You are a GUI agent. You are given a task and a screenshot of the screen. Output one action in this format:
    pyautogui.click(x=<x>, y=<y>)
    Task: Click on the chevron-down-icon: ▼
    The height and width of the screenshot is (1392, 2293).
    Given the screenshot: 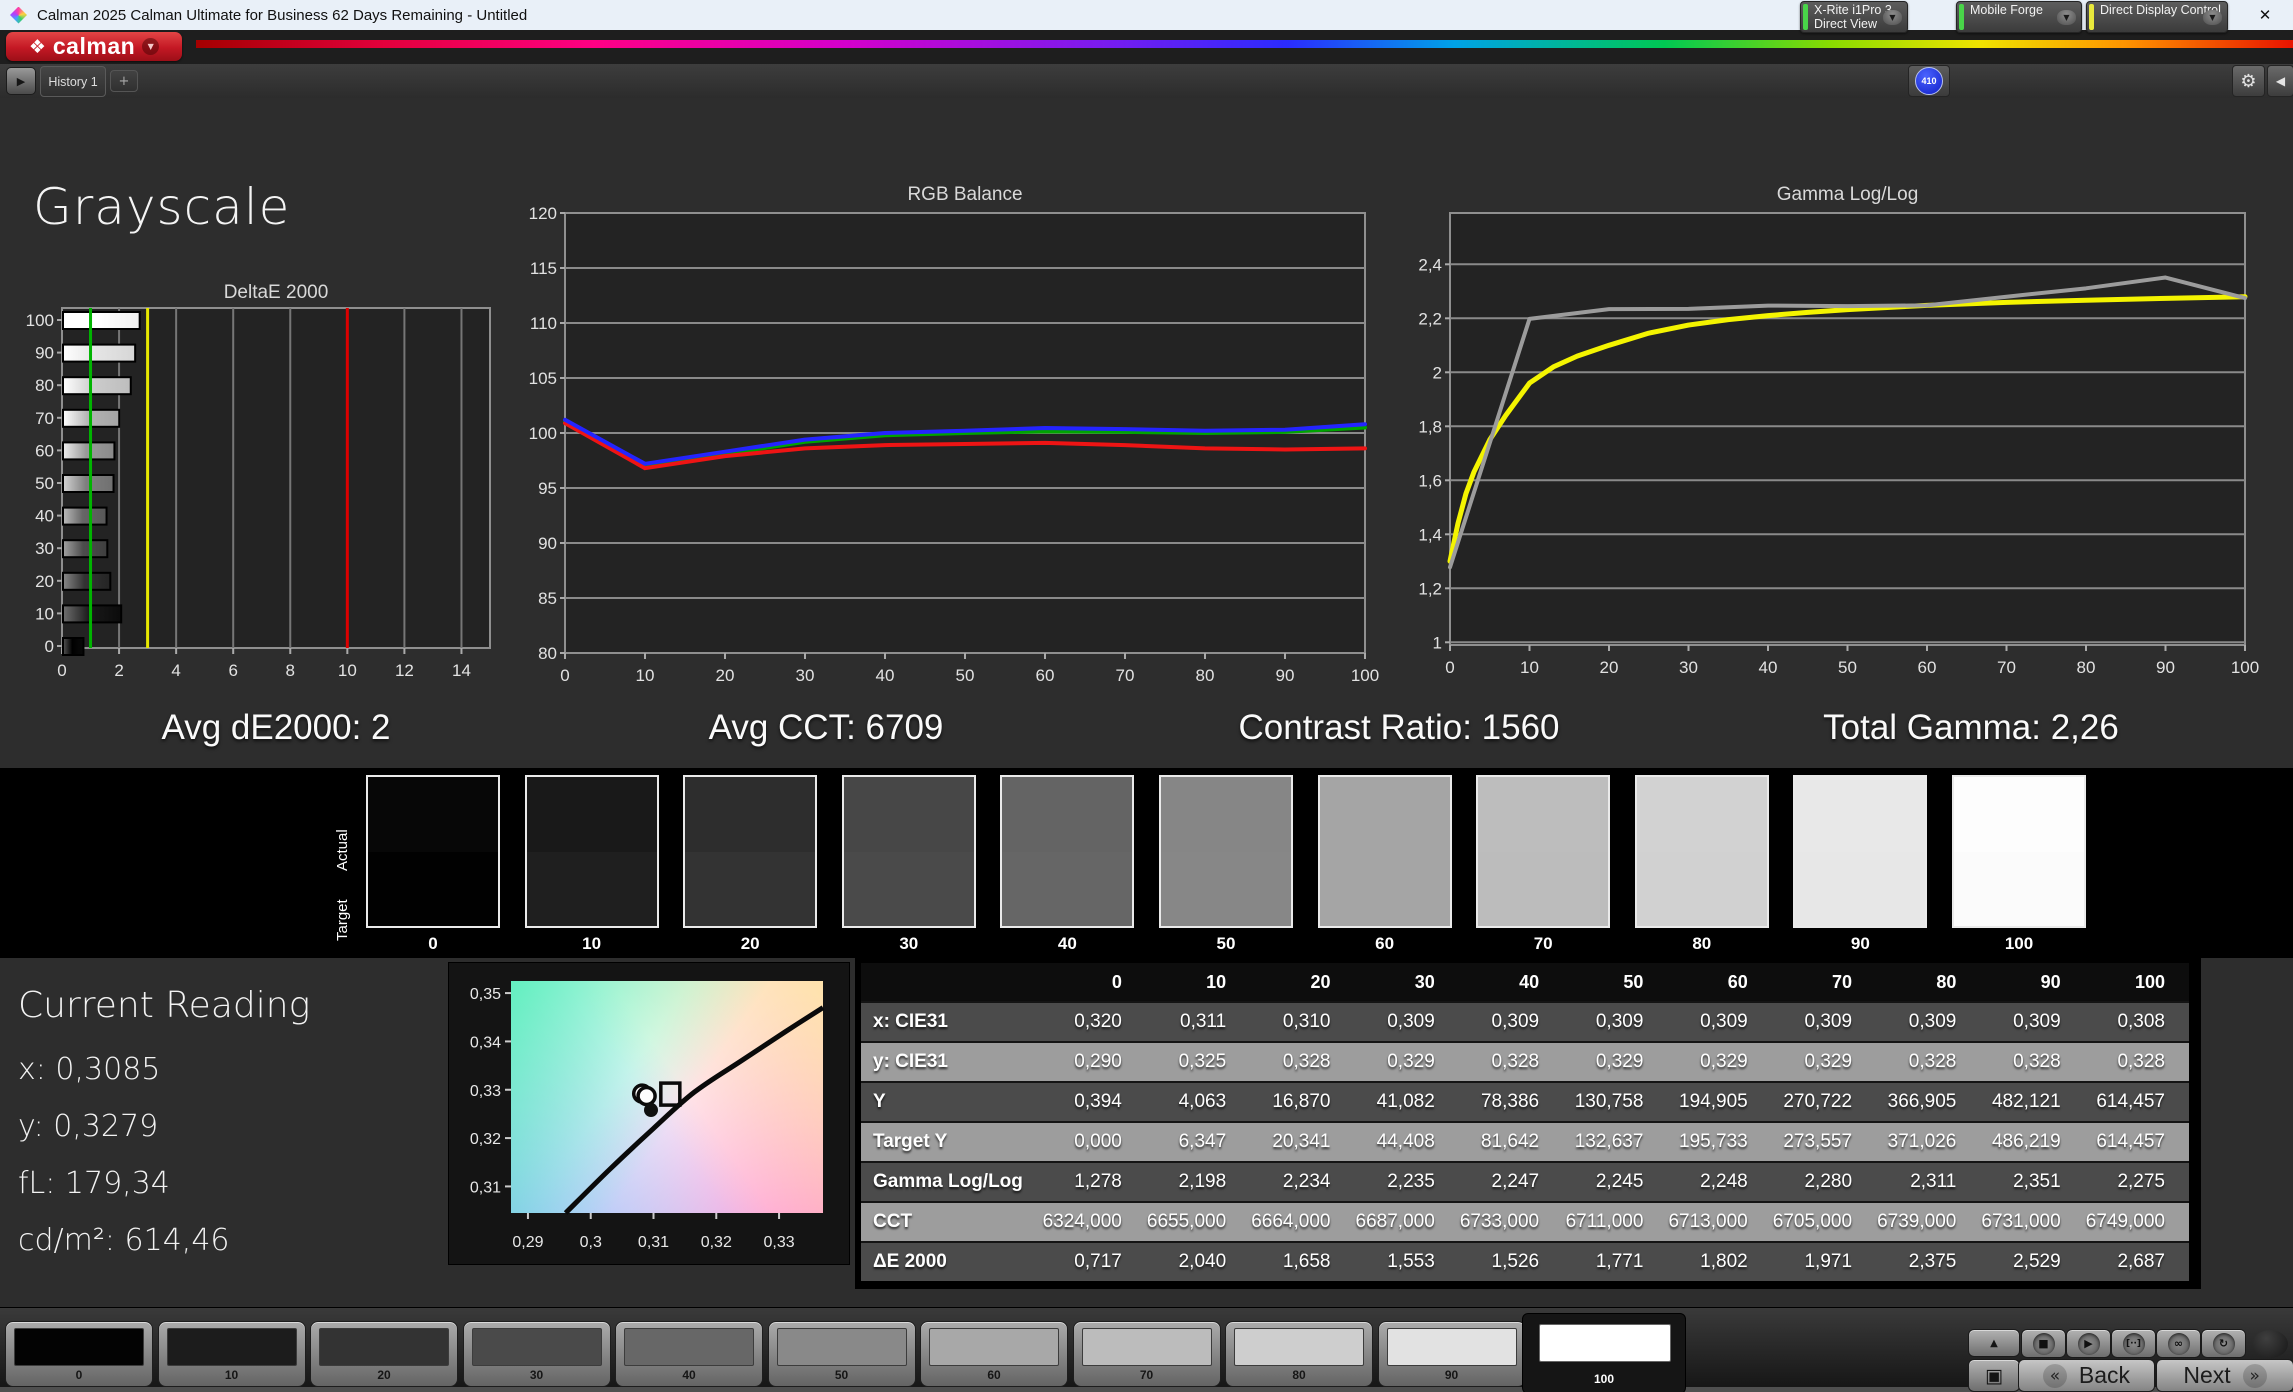 What is the action you would take?
    pyautogui.click(x=2212, y=17)
    